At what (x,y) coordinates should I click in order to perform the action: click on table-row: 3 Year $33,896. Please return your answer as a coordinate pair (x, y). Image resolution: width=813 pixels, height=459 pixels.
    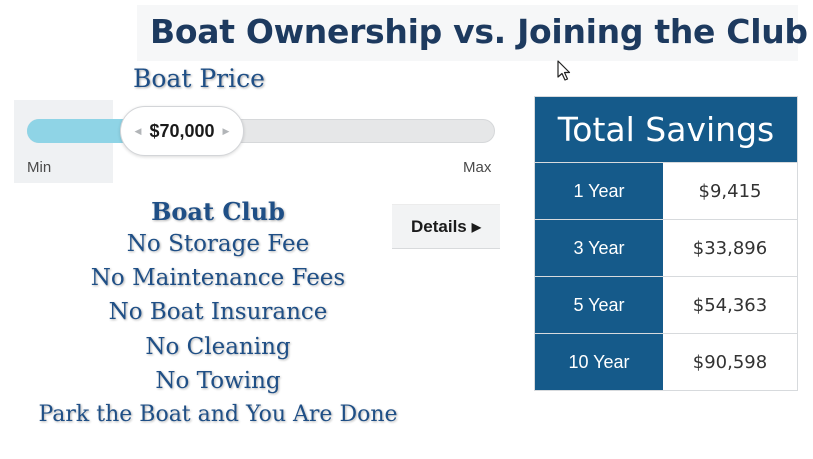
    Looking at the image, I should click on (666, 247).